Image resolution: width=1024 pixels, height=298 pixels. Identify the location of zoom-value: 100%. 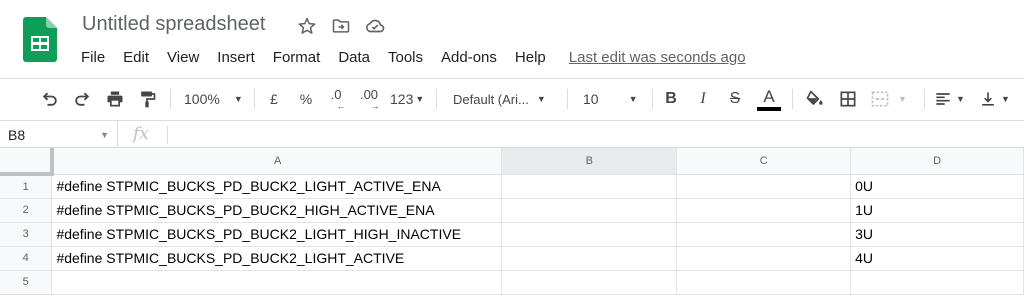
(202, 99).